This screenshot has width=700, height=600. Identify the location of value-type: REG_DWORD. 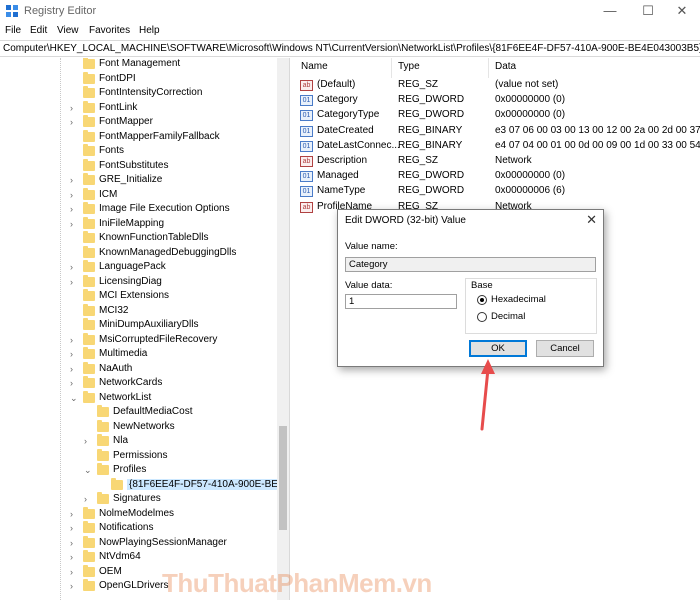
(431, 100).